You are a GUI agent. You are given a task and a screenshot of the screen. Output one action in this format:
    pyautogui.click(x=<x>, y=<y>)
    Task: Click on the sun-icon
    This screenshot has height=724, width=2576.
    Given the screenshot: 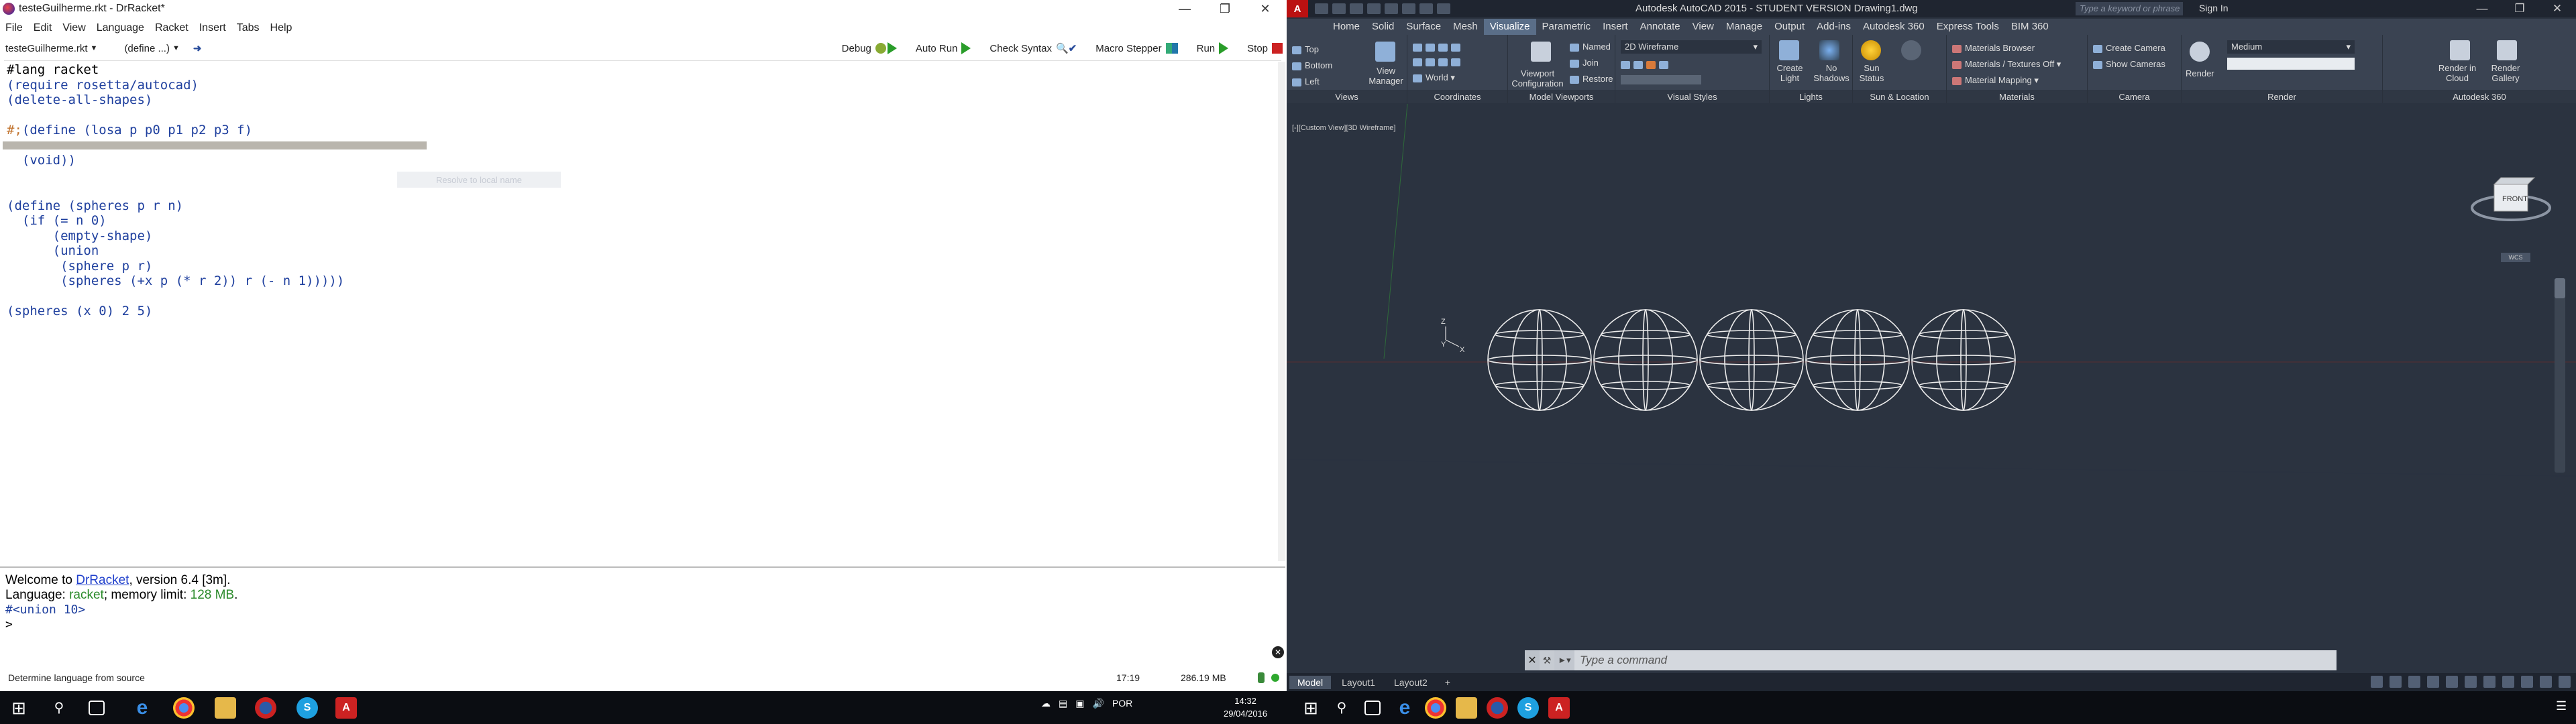 What is the action you would take?
    pyautogui.click(x=1871, y=50)
    